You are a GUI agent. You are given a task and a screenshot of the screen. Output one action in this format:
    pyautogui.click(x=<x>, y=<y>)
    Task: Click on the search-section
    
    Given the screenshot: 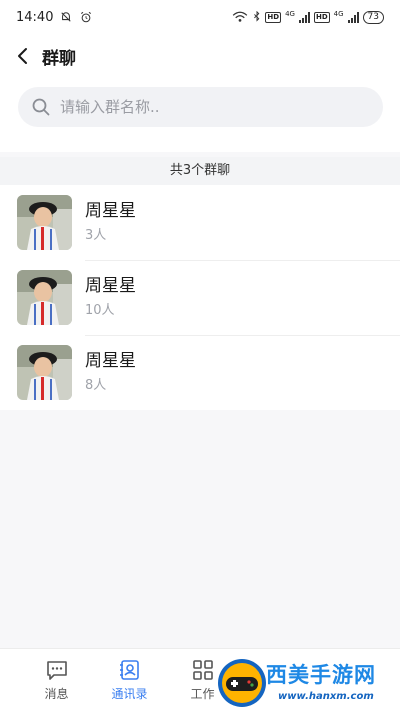 What is the action you would take?
    pyautogui.click(x=200, y=115)
    